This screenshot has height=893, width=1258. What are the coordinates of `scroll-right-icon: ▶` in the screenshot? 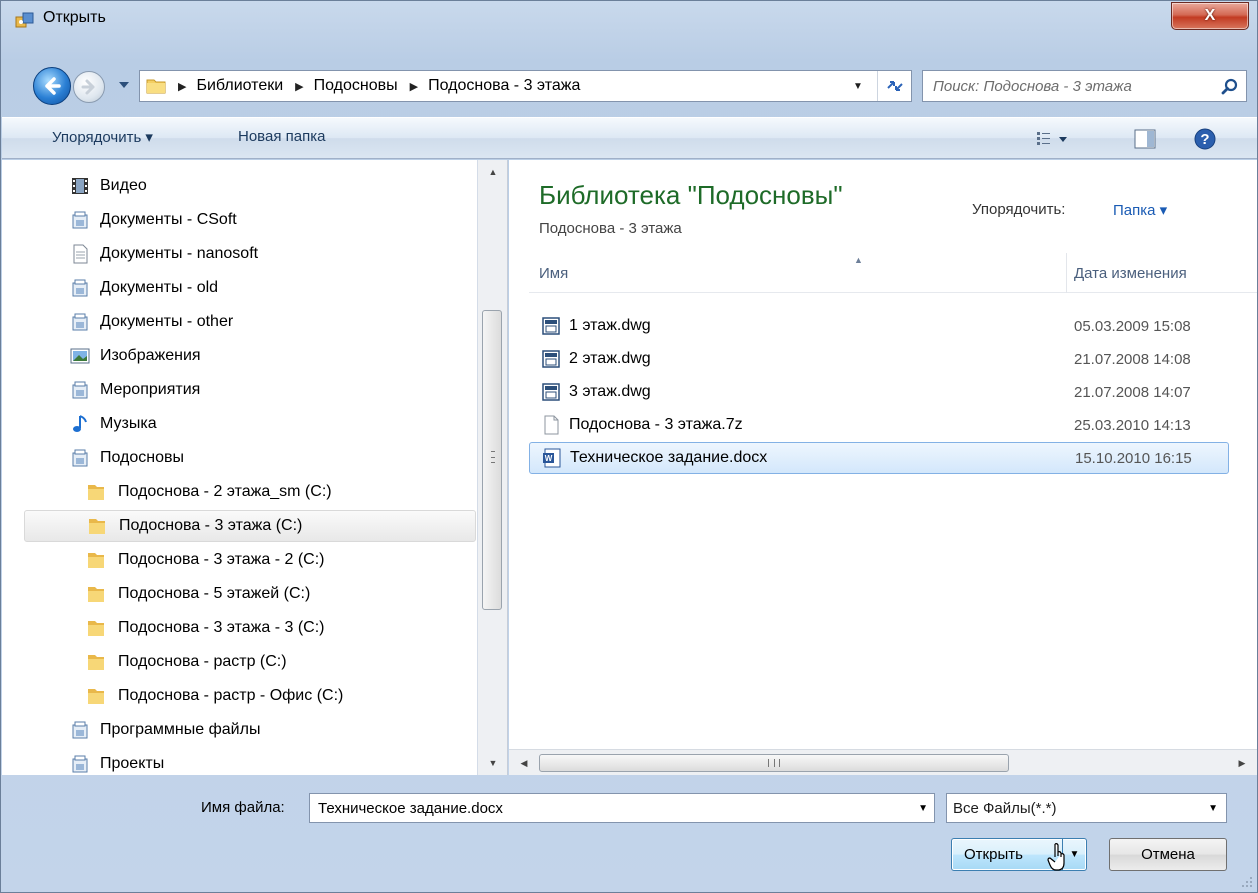 It's located at (1242, 763).